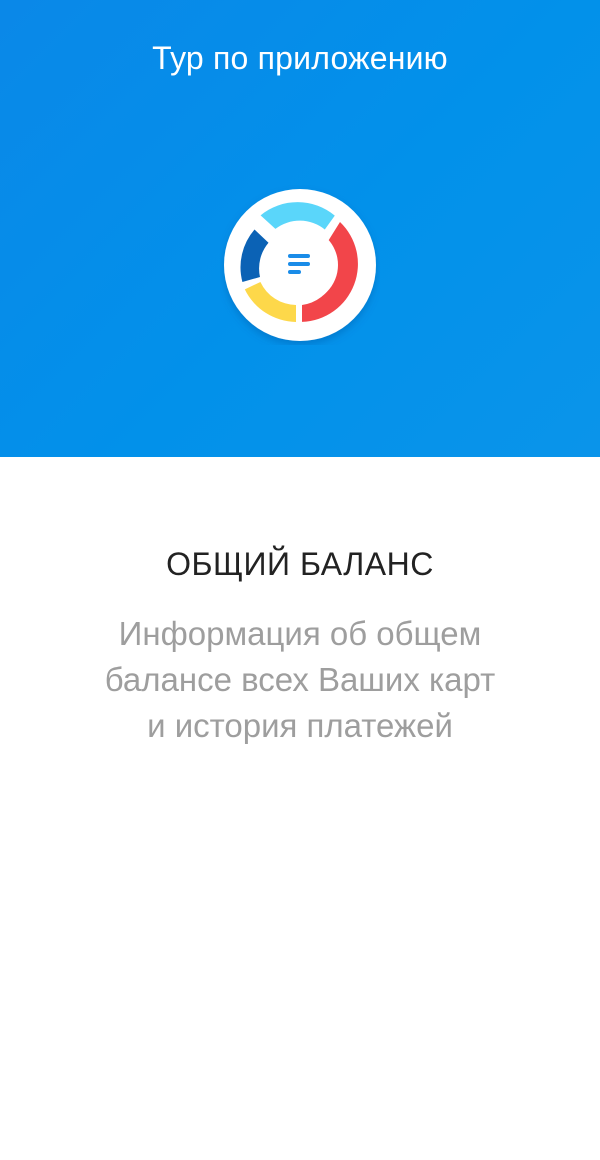  What do you see at coordinates (300, 633) in the screenshot?
I see `description-line: Информация об общем` at bounding box center [300, 633].